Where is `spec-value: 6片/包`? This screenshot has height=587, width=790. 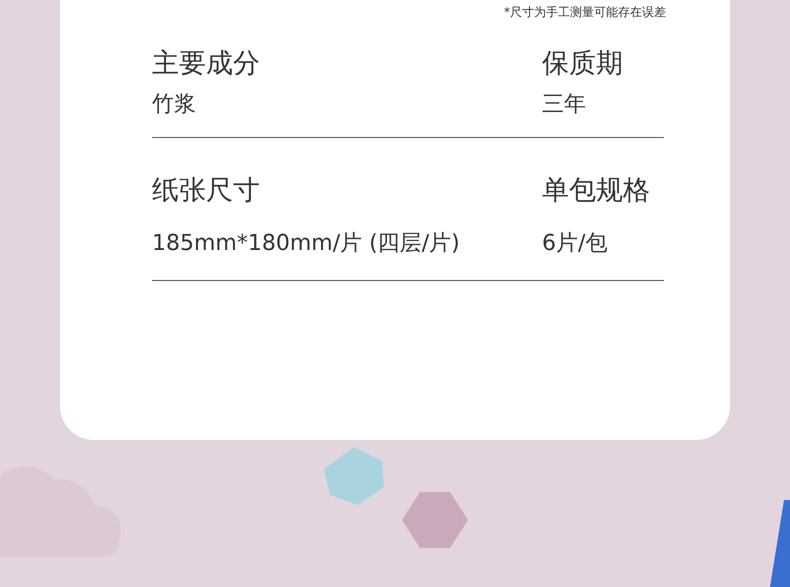
spec-value: 6片/包 is located at coordinates (575, 244).